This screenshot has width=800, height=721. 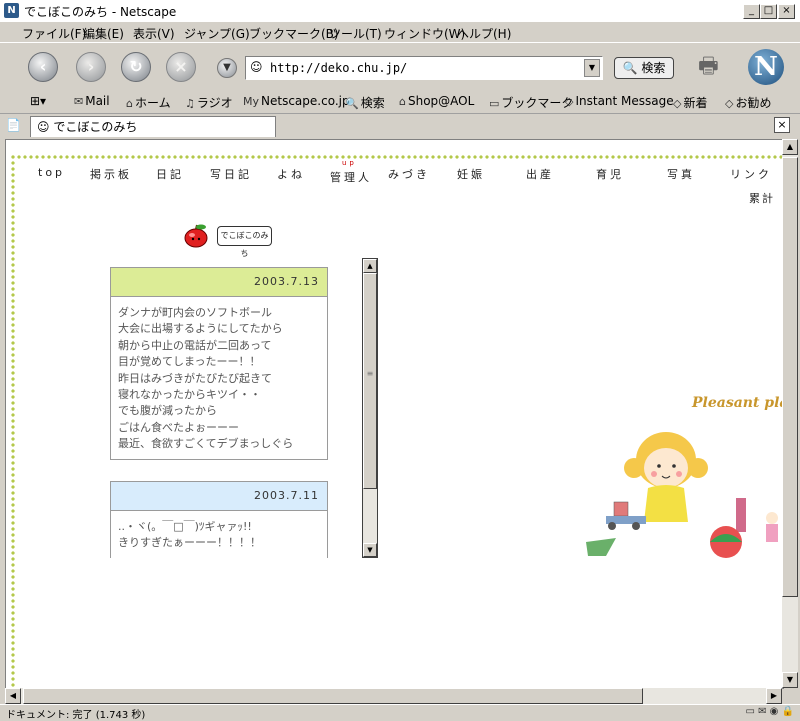 What do you see at coordinates (400, 11) in the screenshot?
I see `title-bar: N でこぼこのみち - Netscape _ □ ×` at bounding box center [400, 11].